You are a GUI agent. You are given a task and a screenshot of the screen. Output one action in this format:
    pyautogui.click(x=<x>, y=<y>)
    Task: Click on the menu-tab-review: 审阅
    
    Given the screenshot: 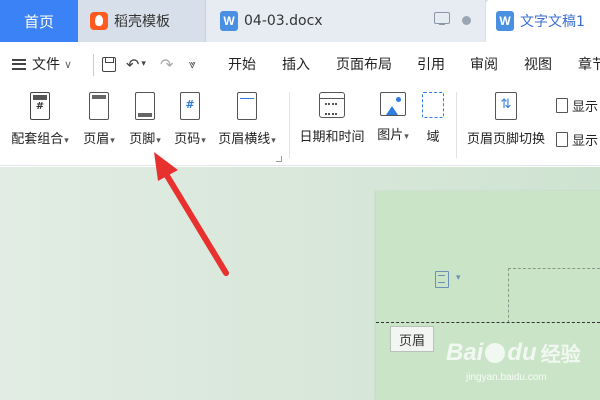 What is the action you would take?
    pyautogui.click(x=484, y=64)
    